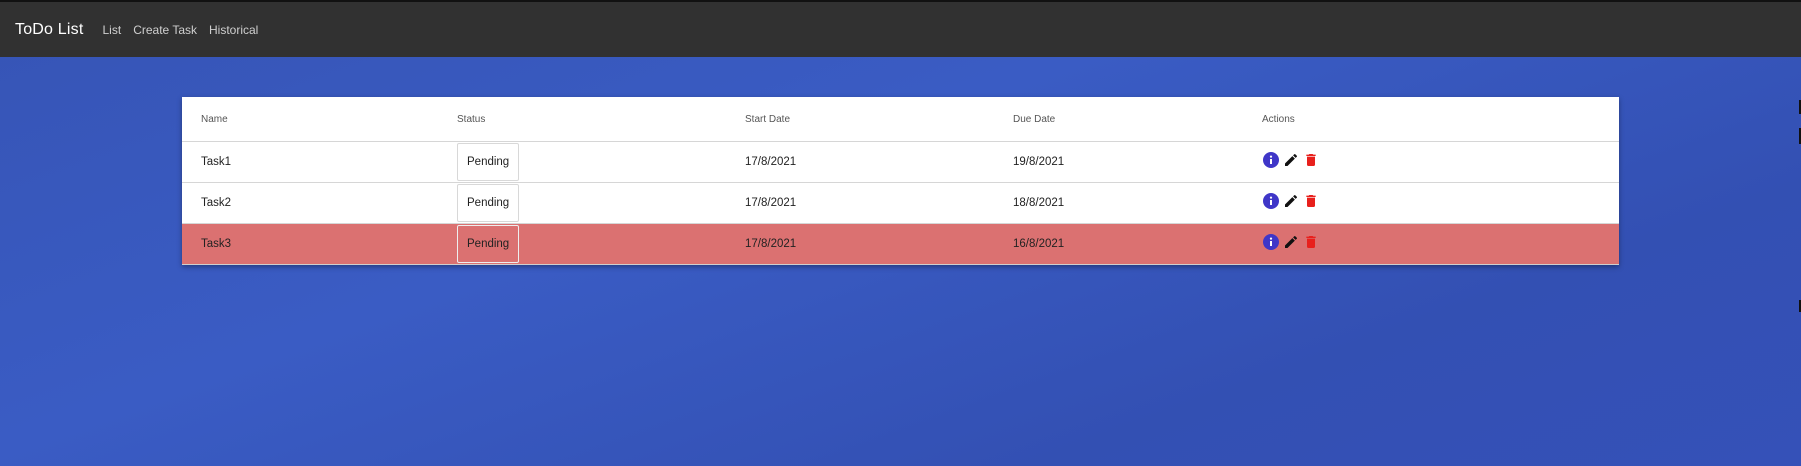 This screenshot has height=466, width=1801. What do you see at coordinates (165, 30) in the screenshot?
I see `nav-link-create-task: Create Task` at bounding box center [165, 30].